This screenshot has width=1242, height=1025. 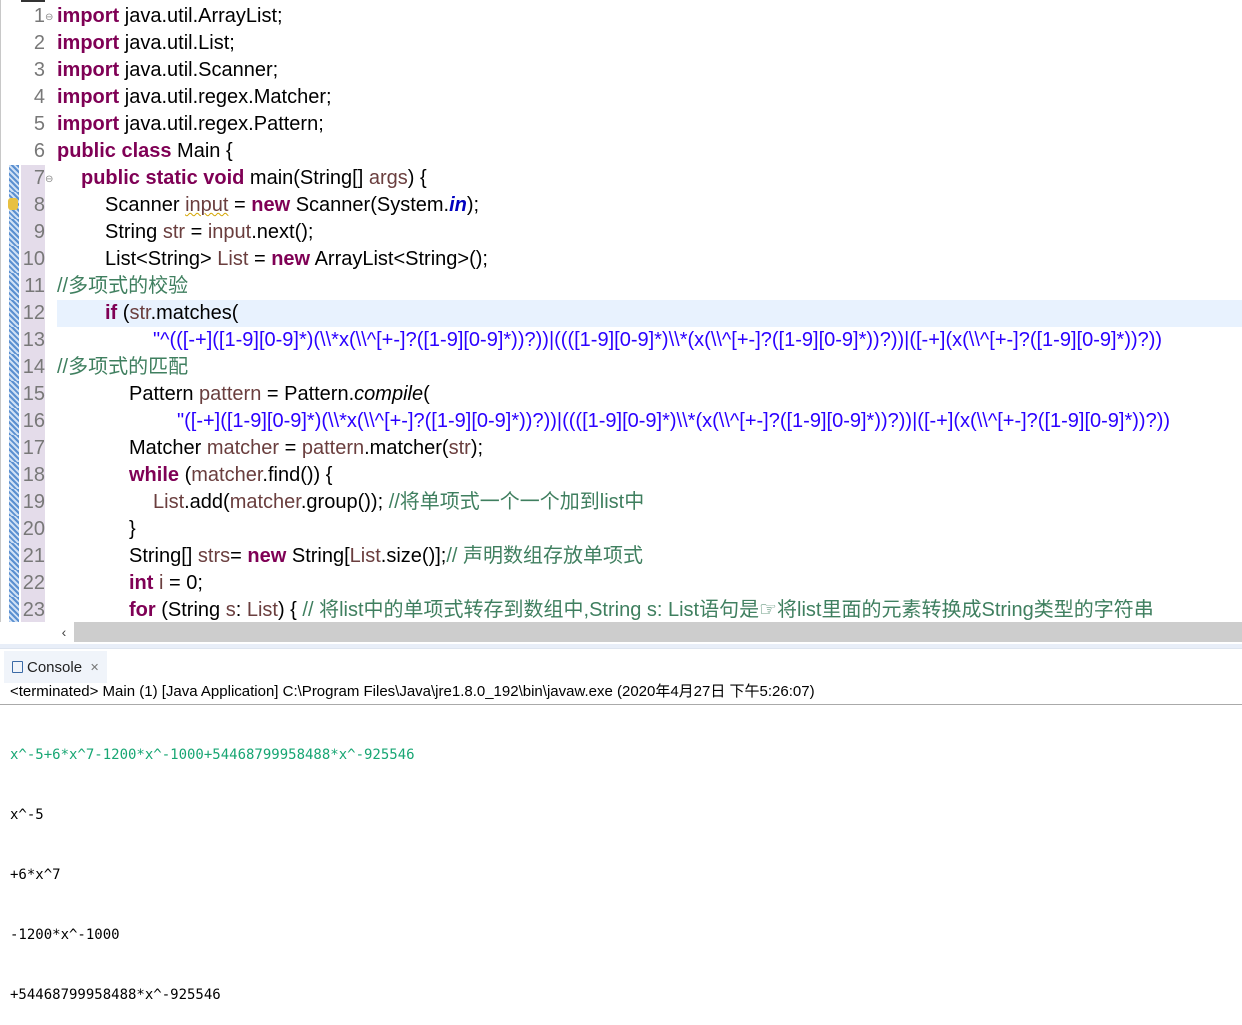 What do you see at coordinates (33, 394) in the screenshot?
I see `line-number: 15` at bounding box center [33, 394].